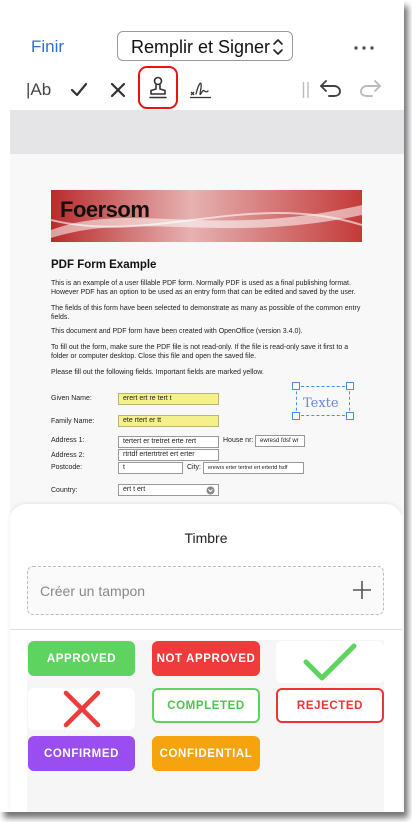 The image size is (412, 822). I want to click on create-stamp-label: Créer un tampon, so click(93, 591).